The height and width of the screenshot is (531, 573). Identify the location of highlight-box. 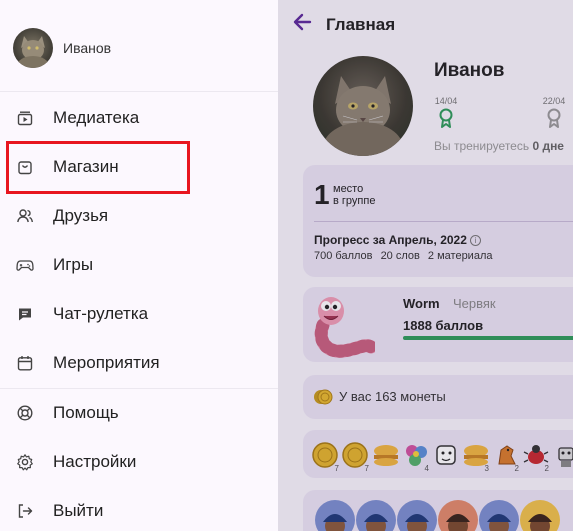
(98, 167).